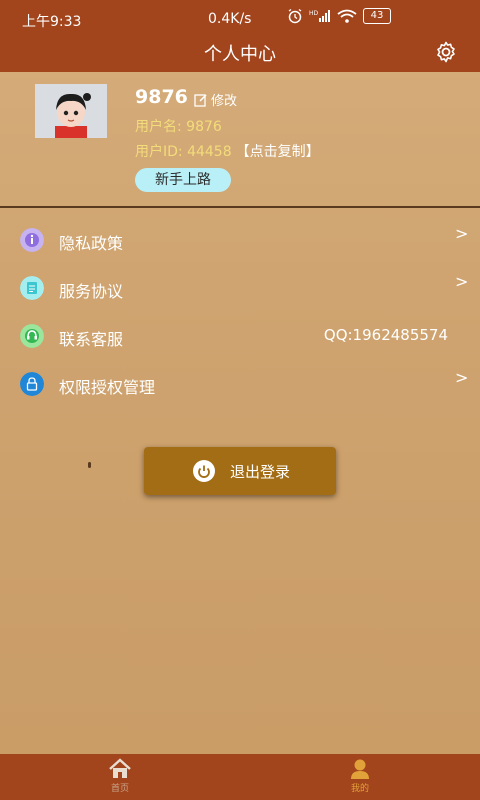 Image resolution: width=480 pixels, height=800 pixels. Describe the element at coordinates (278, 152) in the screenshot. I see `copy-id-button: 【点击复制】` at that location.